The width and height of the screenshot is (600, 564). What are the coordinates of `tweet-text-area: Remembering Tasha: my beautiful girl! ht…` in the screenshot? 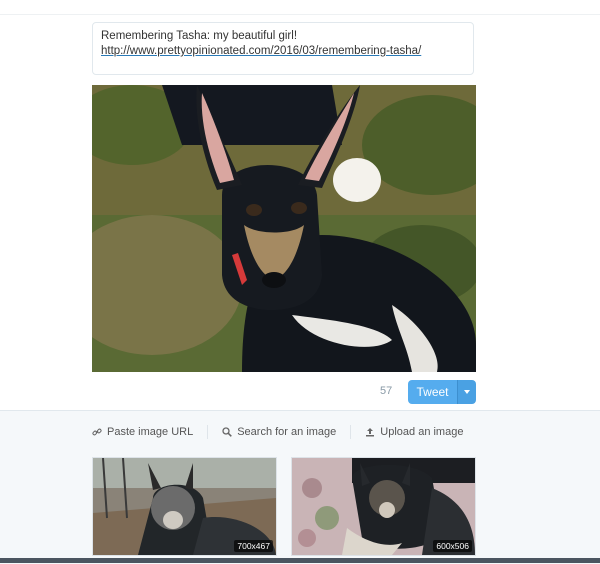 It's located at (283, 48).